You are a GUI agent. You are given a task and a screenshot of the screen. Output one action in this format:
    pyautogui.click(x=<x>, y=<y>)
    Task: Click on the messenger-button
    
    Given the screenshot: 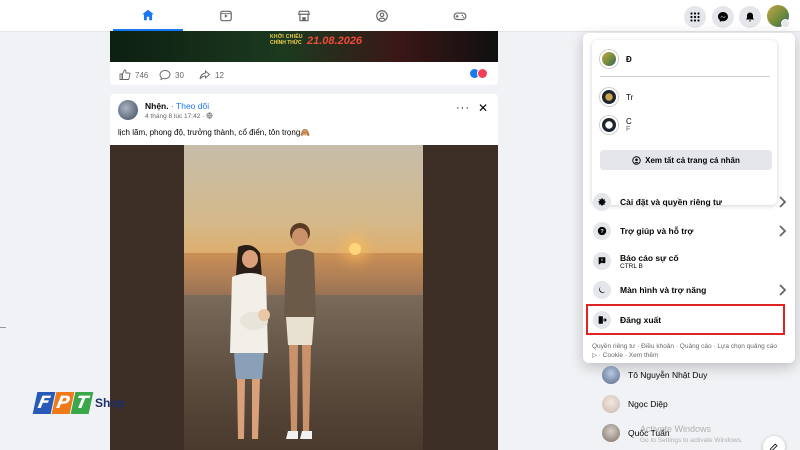 What is the action you would take?
    pyautogui.click(x=723, y=17)
    